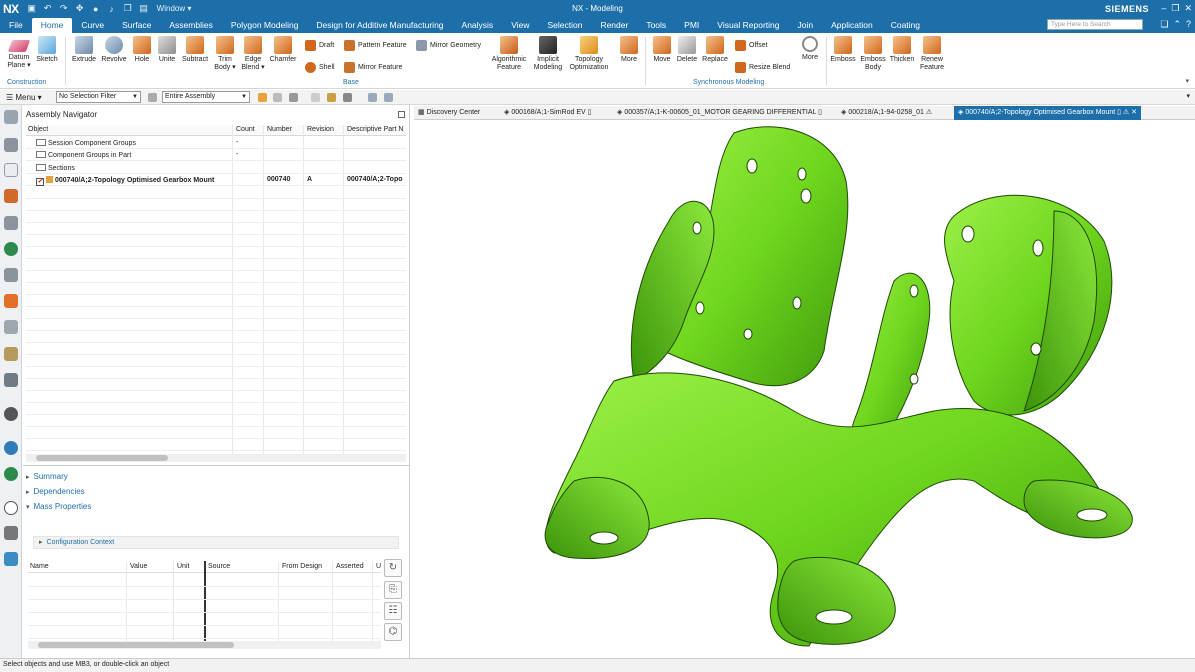  Describe the element at coordinates (136, 25) in the screenshot. I see `tab-surface: Surface` at that location.